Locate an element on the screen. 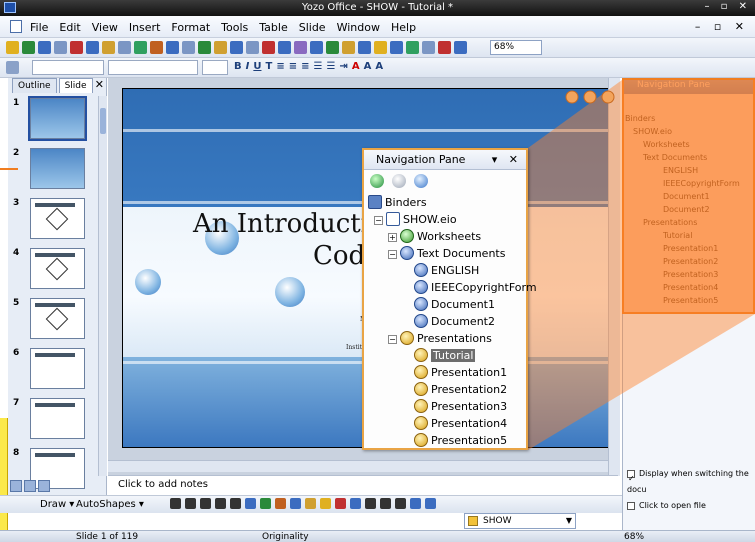 This screenshot has height=542, width=755. font-color-button: A is located at coordinates (356, 66).